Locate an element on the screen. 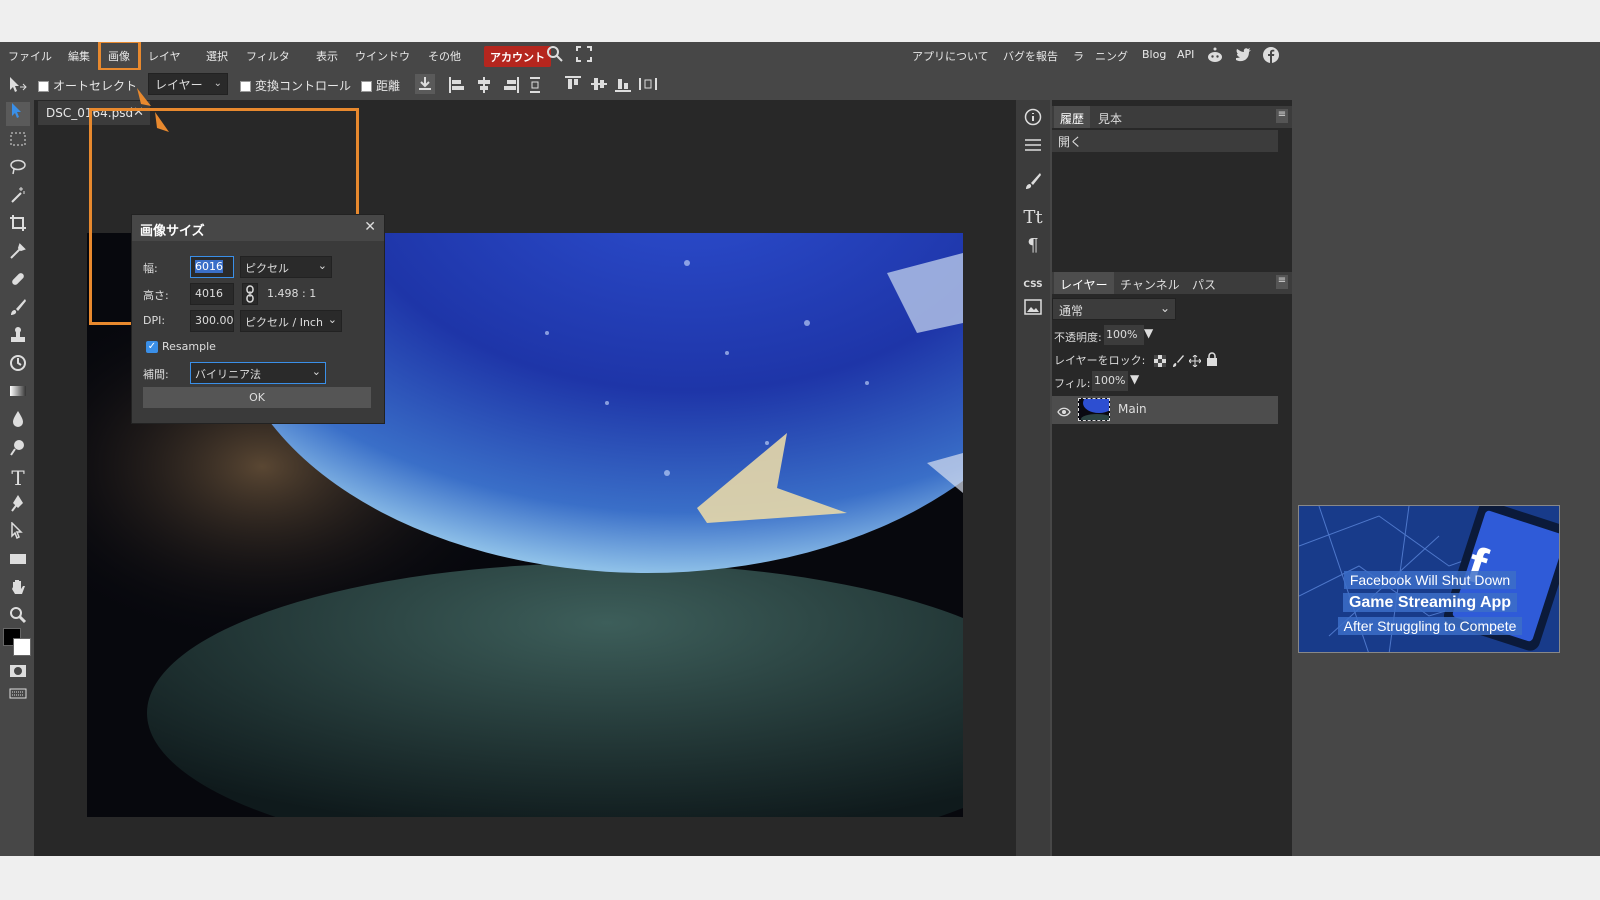 Image resolution: width=1600 pixels, height=900 pixels. resample-label: Resample is located at coordinates (189, 346).